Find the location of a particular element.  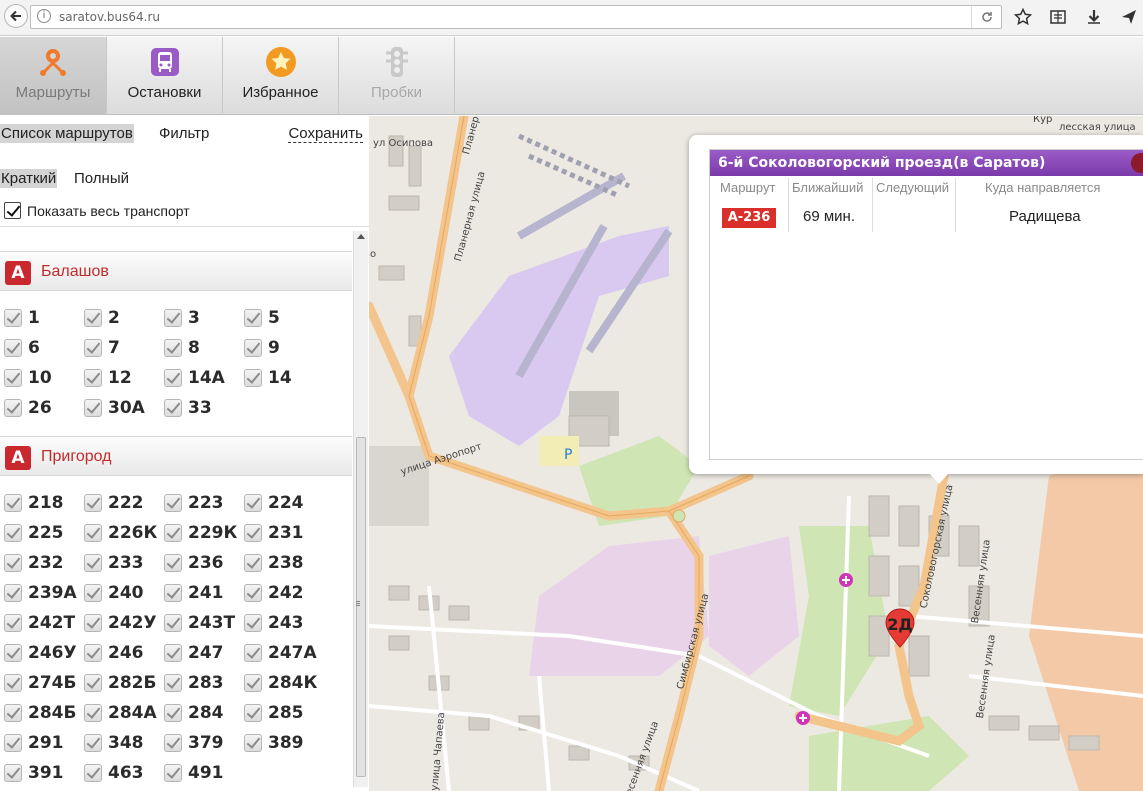

scroll-thumb is located at coordinates (361, 607).